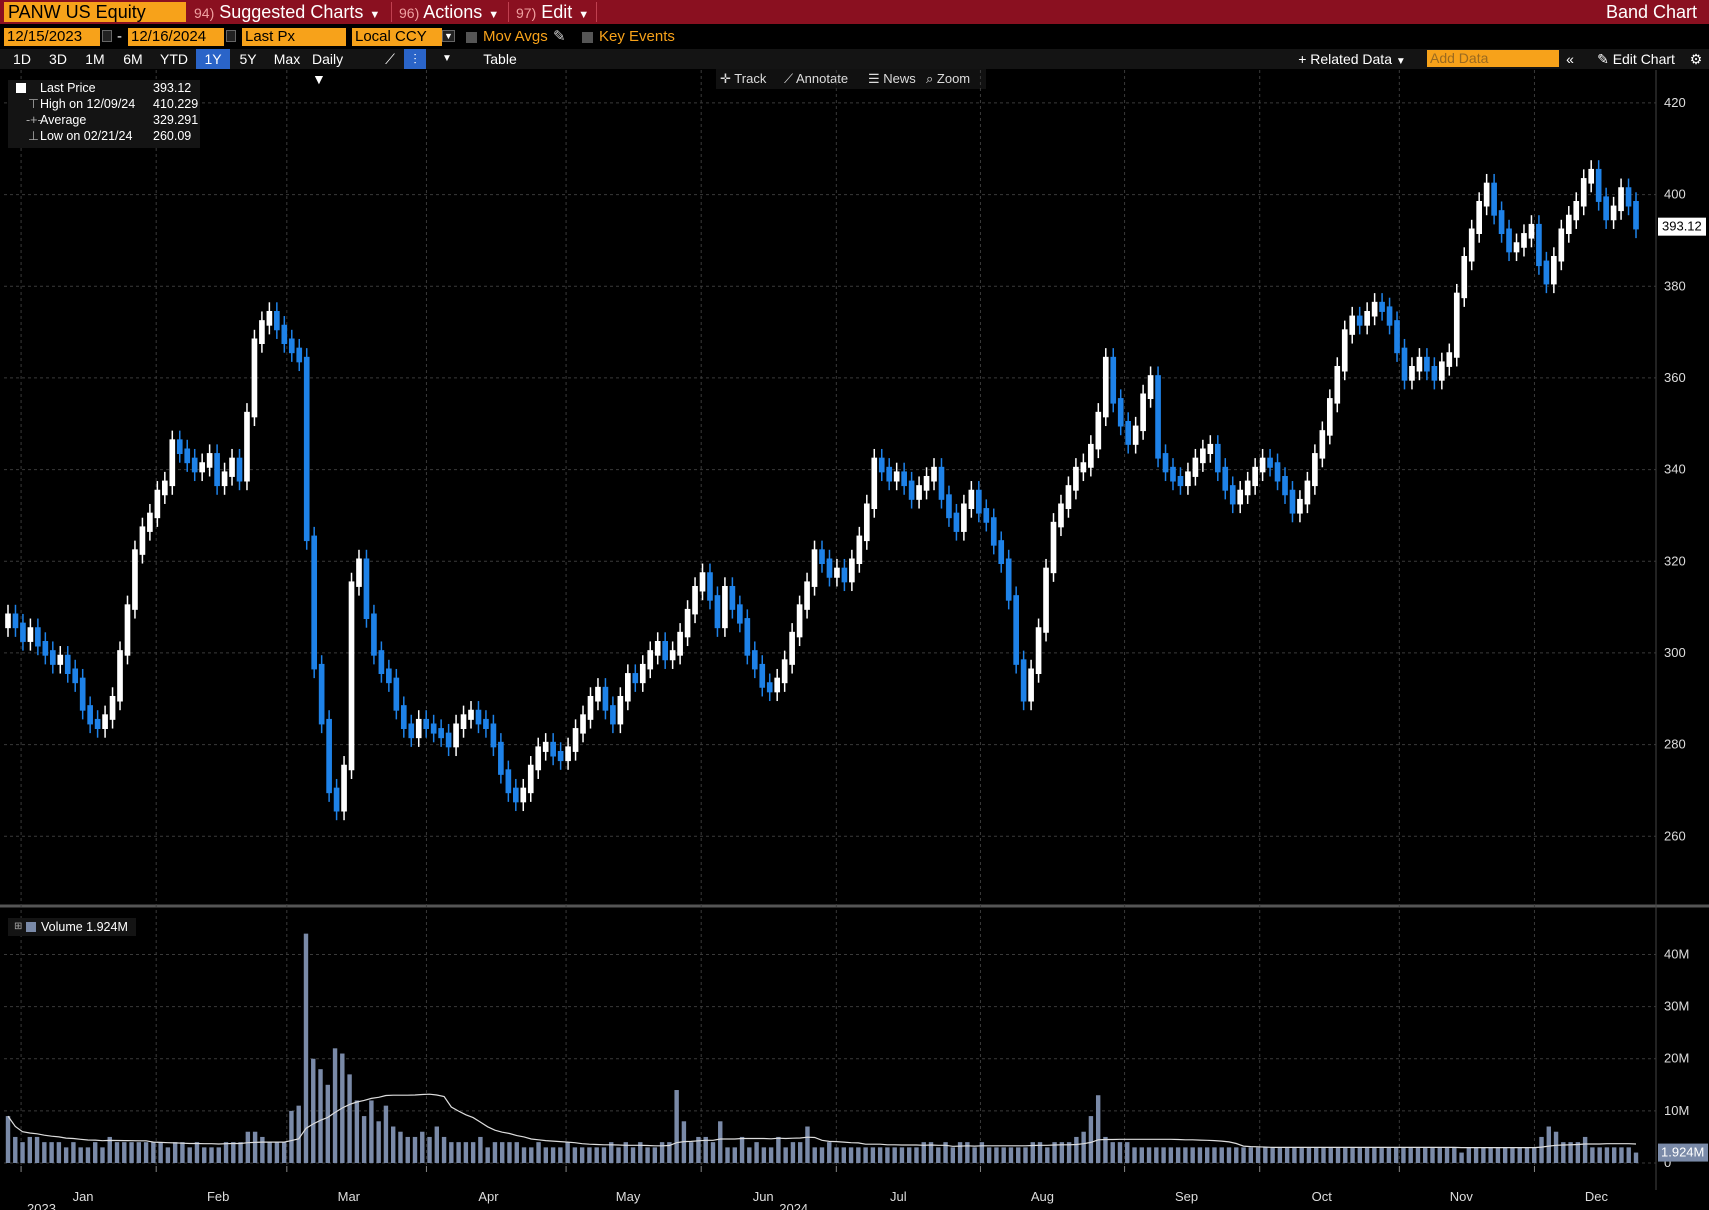 The width and height of the screenshot is (1709, 1210). What do you see at coordinates (18, 927) in the screenshot?
I see `expand-icon: ⊞` at bounding box center [18, 927].